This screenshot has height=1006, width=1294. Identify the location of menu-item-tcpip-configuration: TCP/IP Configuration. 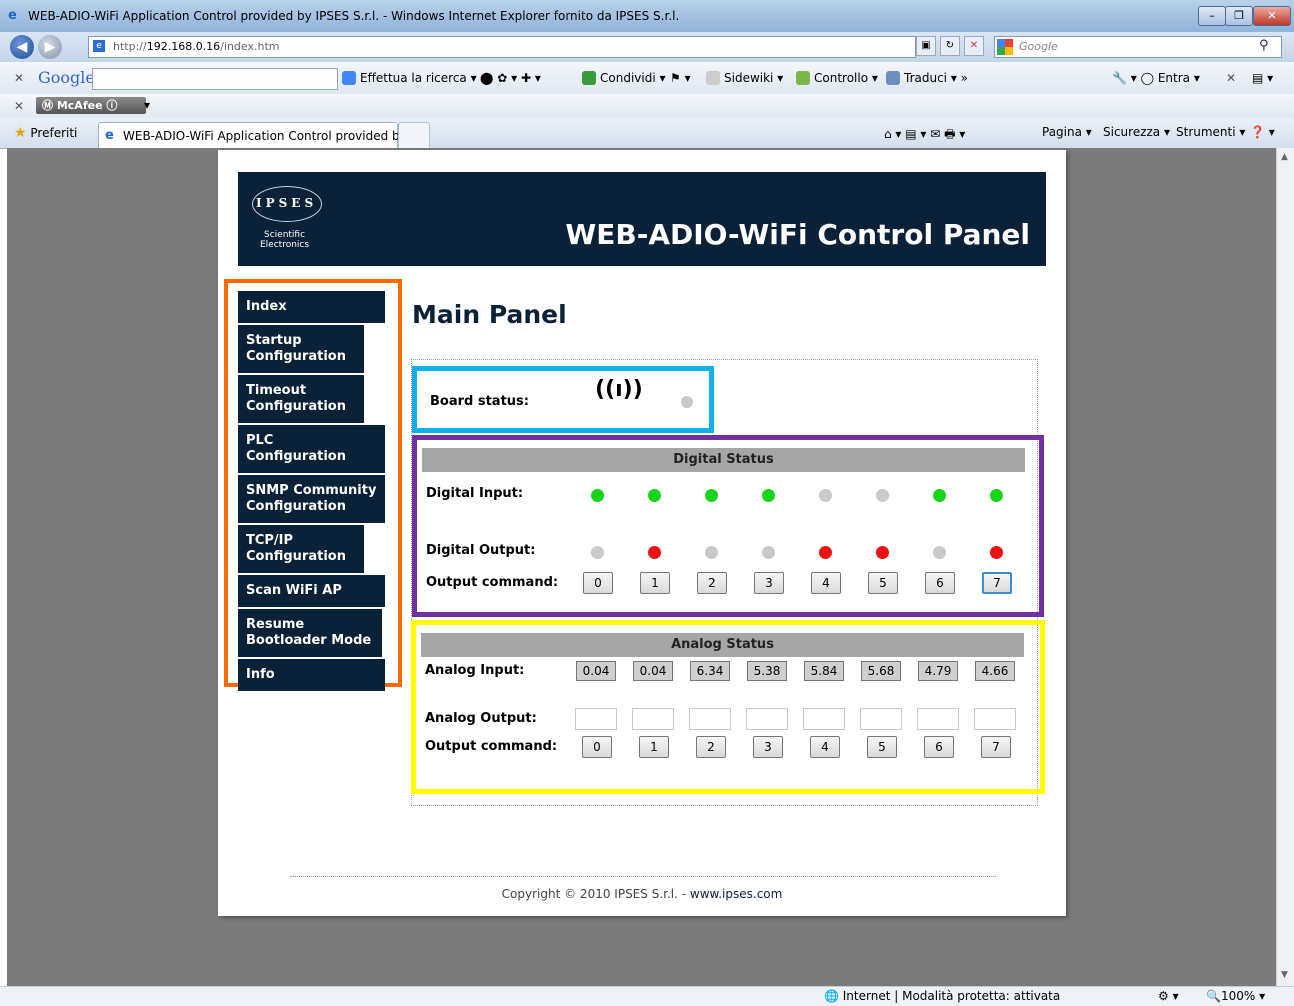
(301, 550).